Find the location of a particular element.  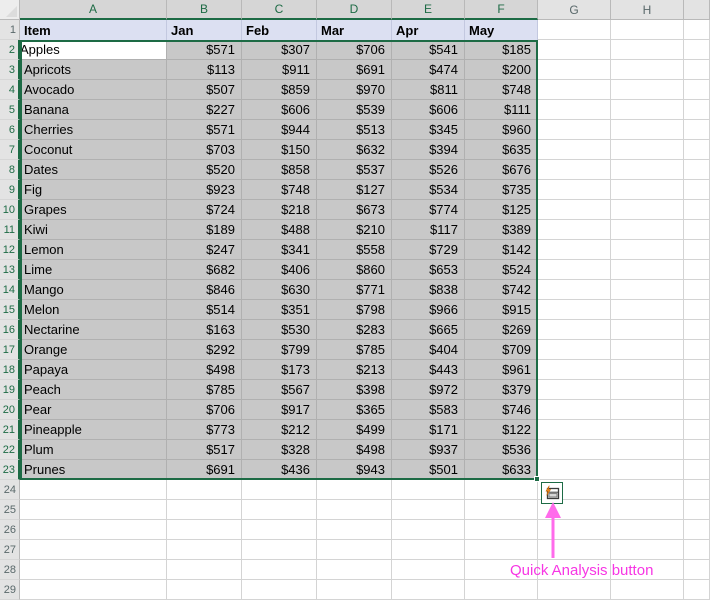

row-header-22: 22 is located at coordinates (10, 450).